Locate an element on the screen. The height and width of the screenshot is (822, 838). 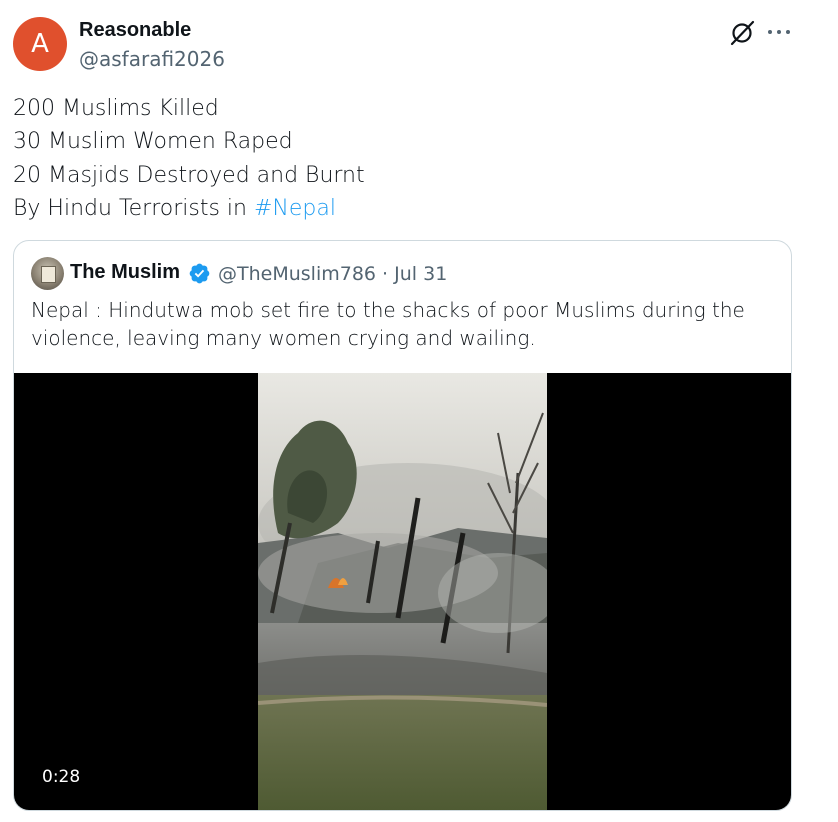
tweet-line: 20 Masjids Destroyed and Burnt is located at coordinates (189, 175).